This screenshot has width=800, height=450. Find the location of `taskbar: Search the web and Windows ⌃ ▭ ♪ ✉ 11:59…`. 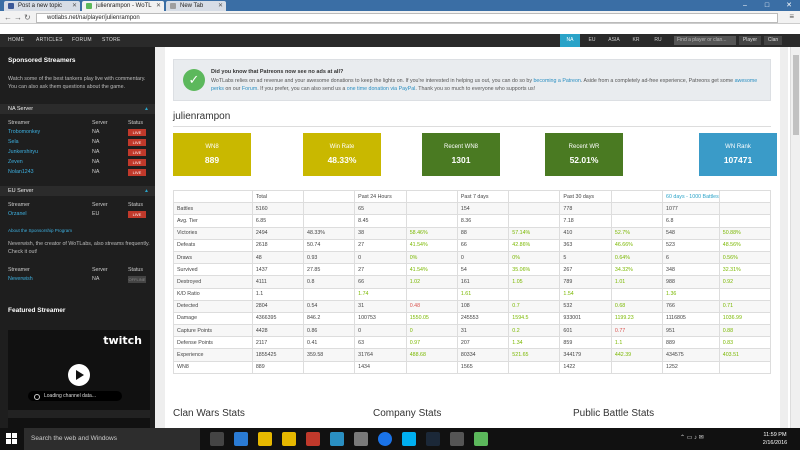

taskbar: Search the web and Windows ⌃ ▭ ♪ ✉ 11:59… is located at coordinates (400, 439).